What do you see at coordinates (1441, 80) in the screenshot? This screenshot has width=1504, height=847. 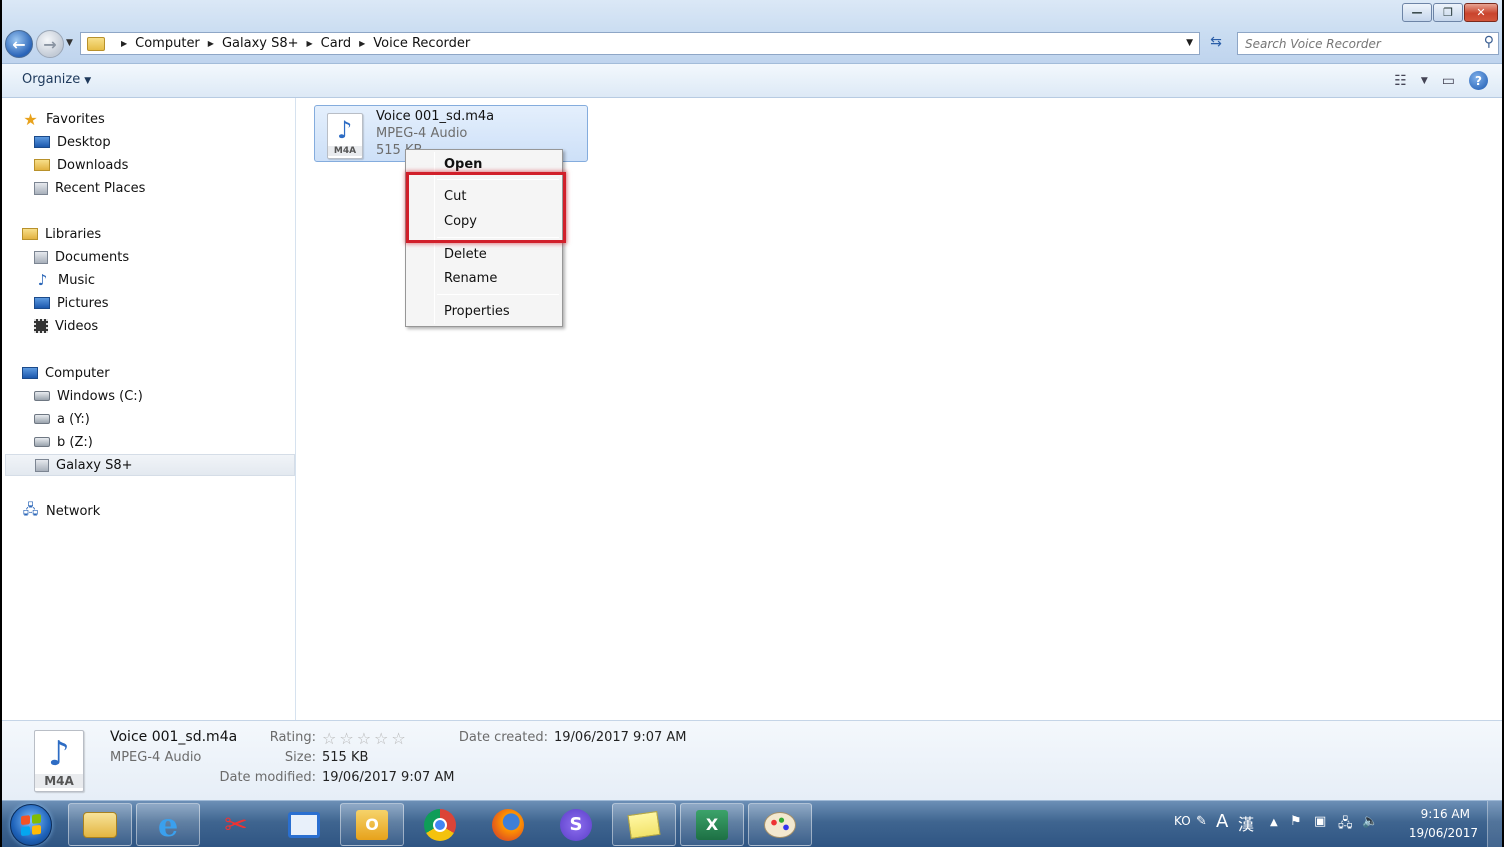 I see `view-controls: ☷ ▼ ▭ ?` at bounding box center [1441, 80].